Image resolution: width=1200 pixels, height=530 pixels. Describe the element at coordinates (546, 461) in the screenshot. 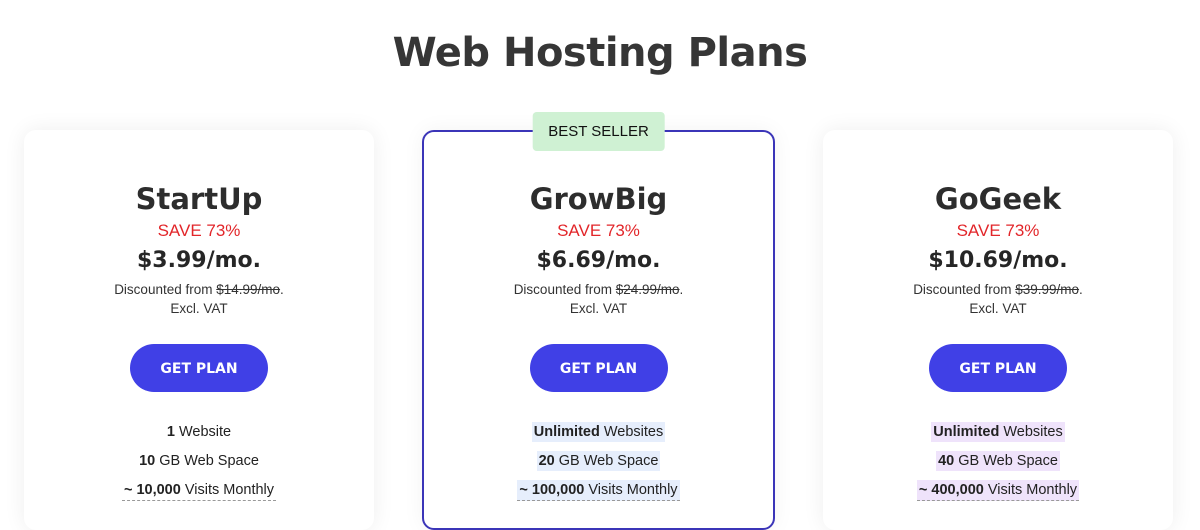

I see `feature-value: 20` at that location.